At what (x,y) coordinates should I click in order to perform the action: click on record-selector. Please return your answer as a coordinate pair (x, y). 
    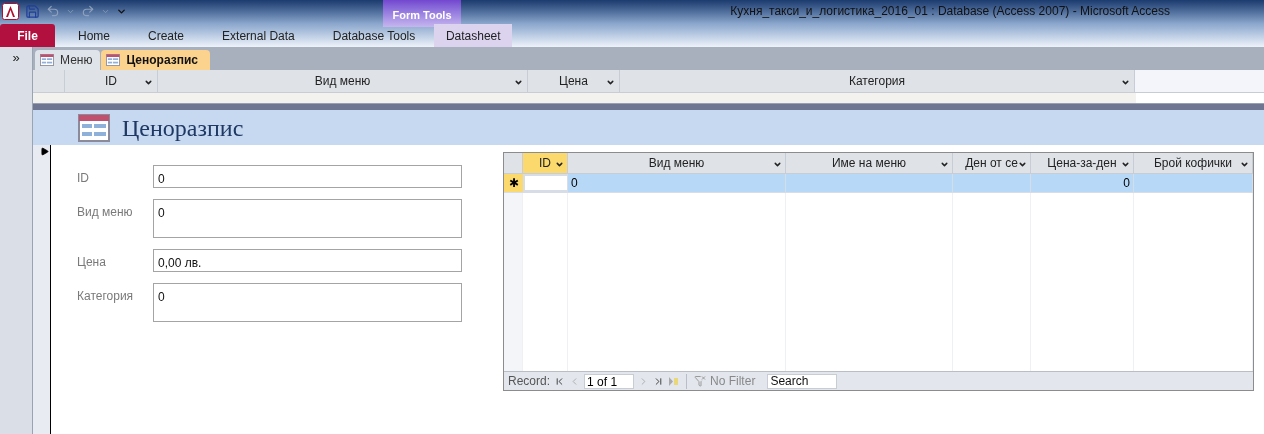
    Looking at the image, I should click on (42, 289).